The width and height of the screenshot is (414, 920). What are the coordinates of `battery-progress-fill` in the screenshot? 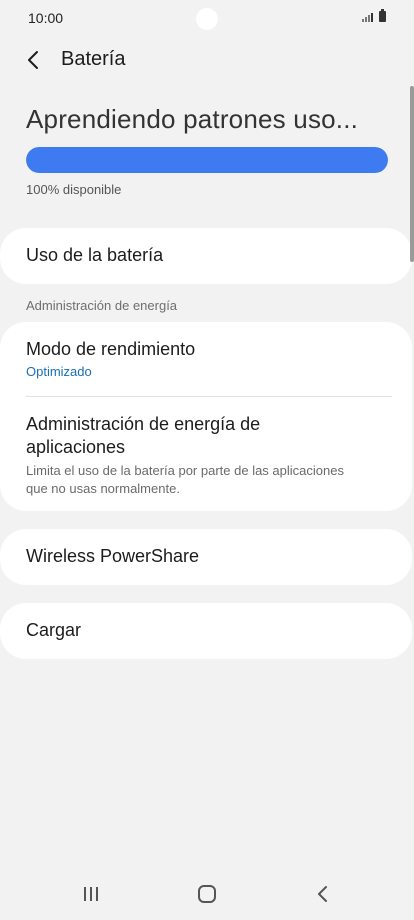 It's located at (207, 160).